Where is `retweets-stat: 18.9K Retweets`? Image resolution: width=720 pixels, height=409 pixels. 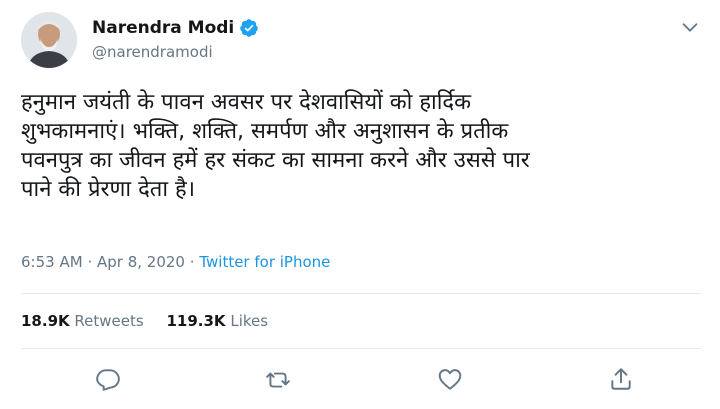 retweets-stat: 18.9K Retweets is located at coordinates (84, 321).